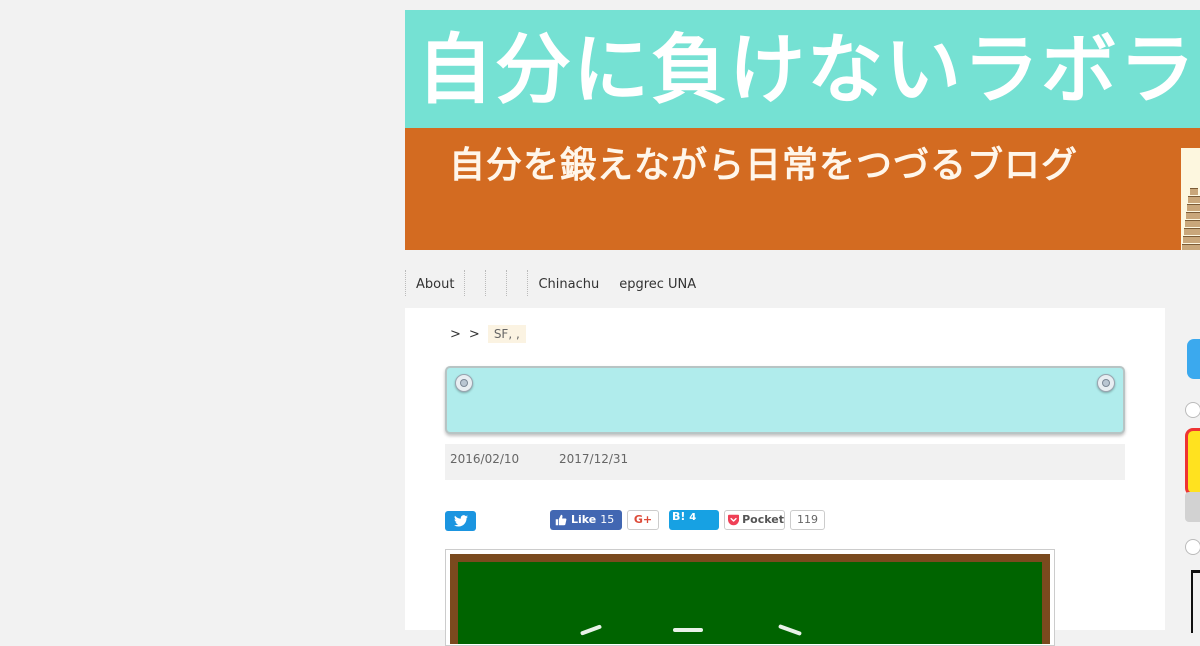 The image size is (1200, 646). I want to click on tower-illustration, so click(1190, 199).